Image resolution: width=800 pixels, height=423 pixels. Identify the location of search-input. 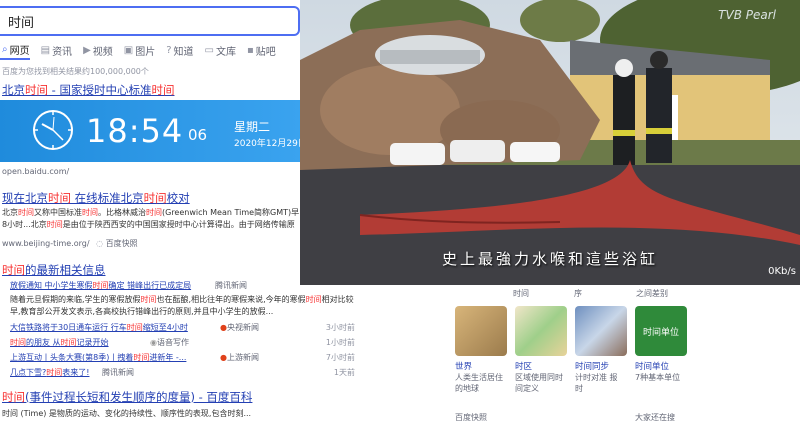
(145, 21).